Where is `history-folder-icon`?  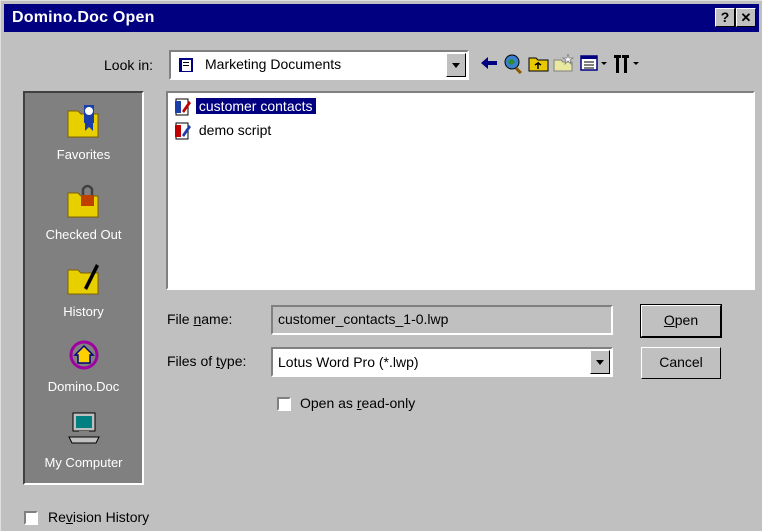 history-folder-icon is located at coordinates (83, 279).